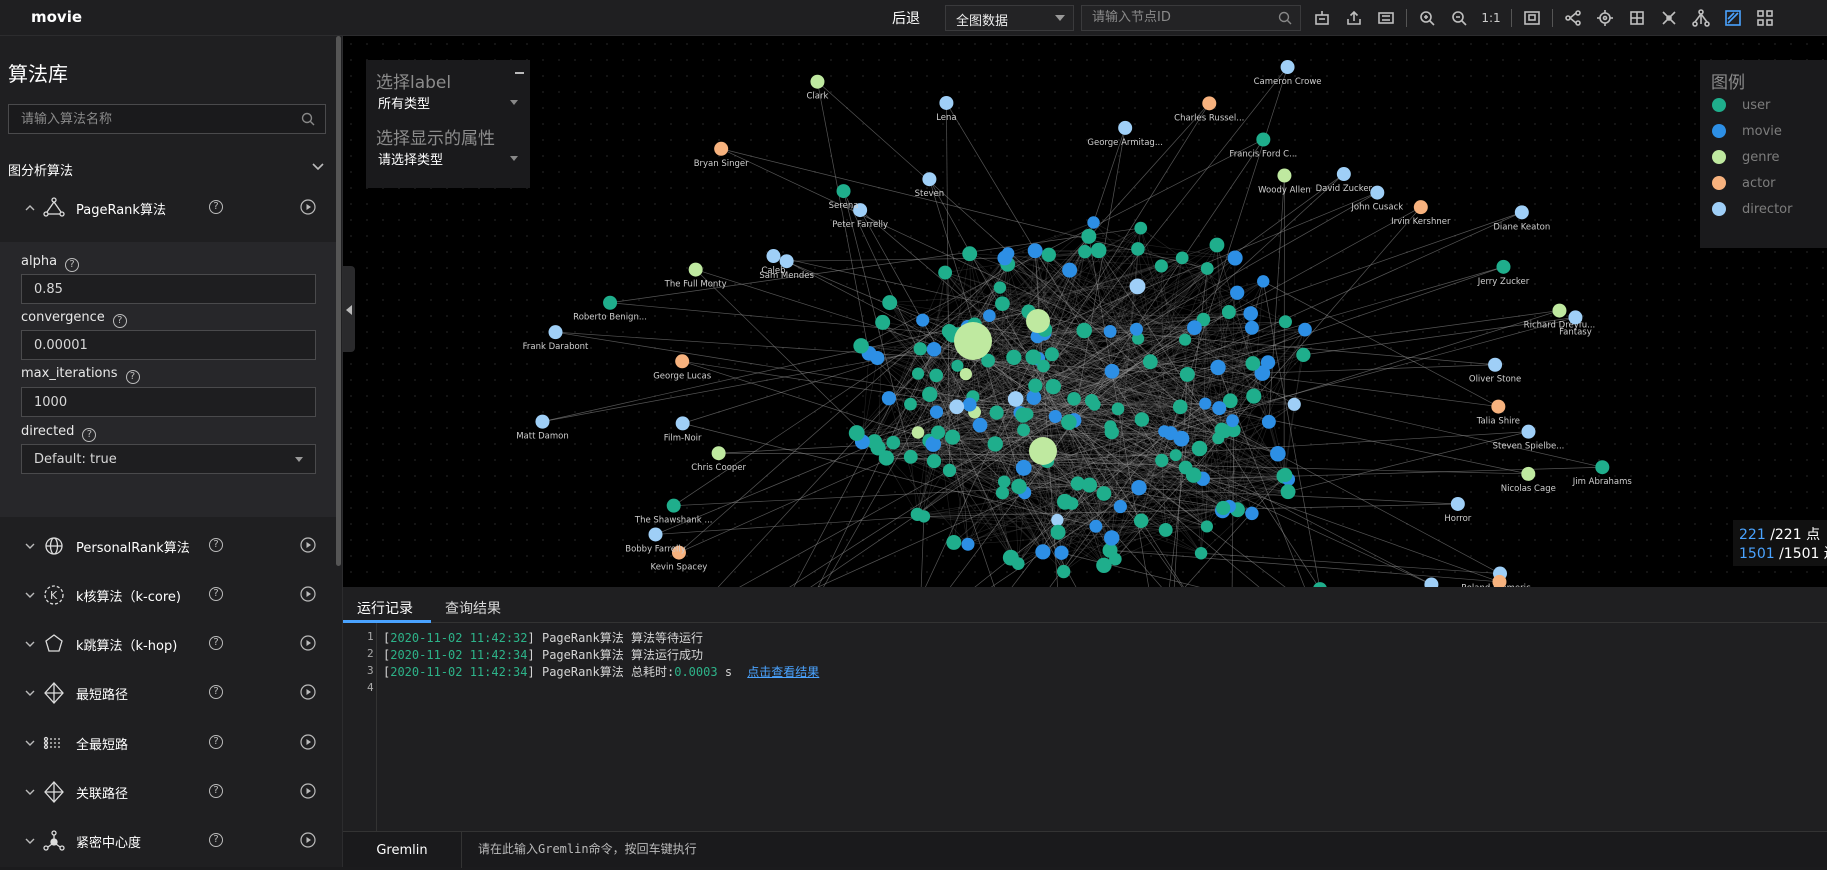  What do you see at coordinates (1733, 18) in the screenshot?
I see `edge-bundle-icon` at bounding box center [1733, 18].